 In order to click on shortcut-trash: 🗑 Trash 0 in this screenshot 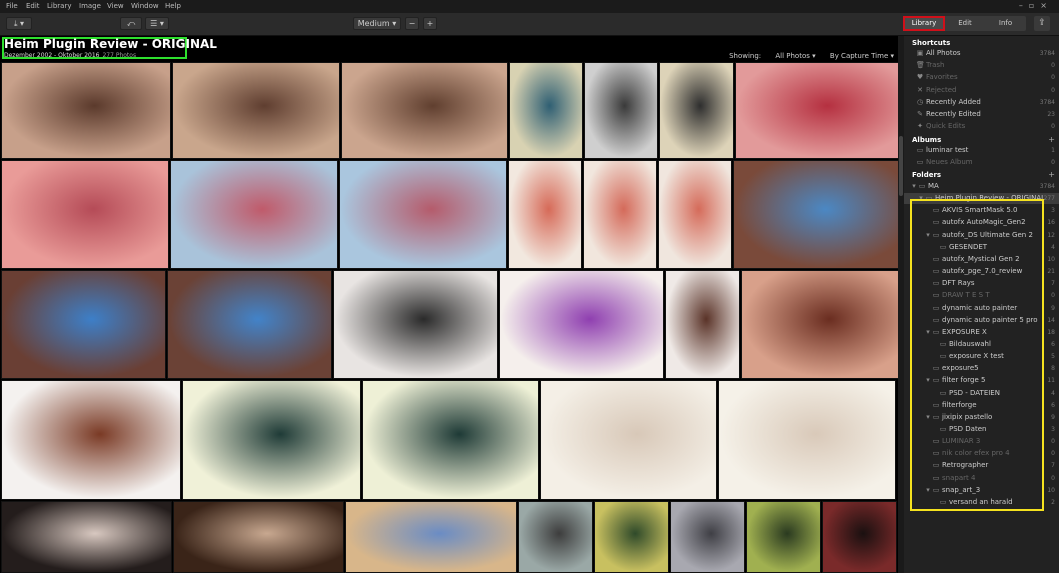, I will do `click(981, 65)`.